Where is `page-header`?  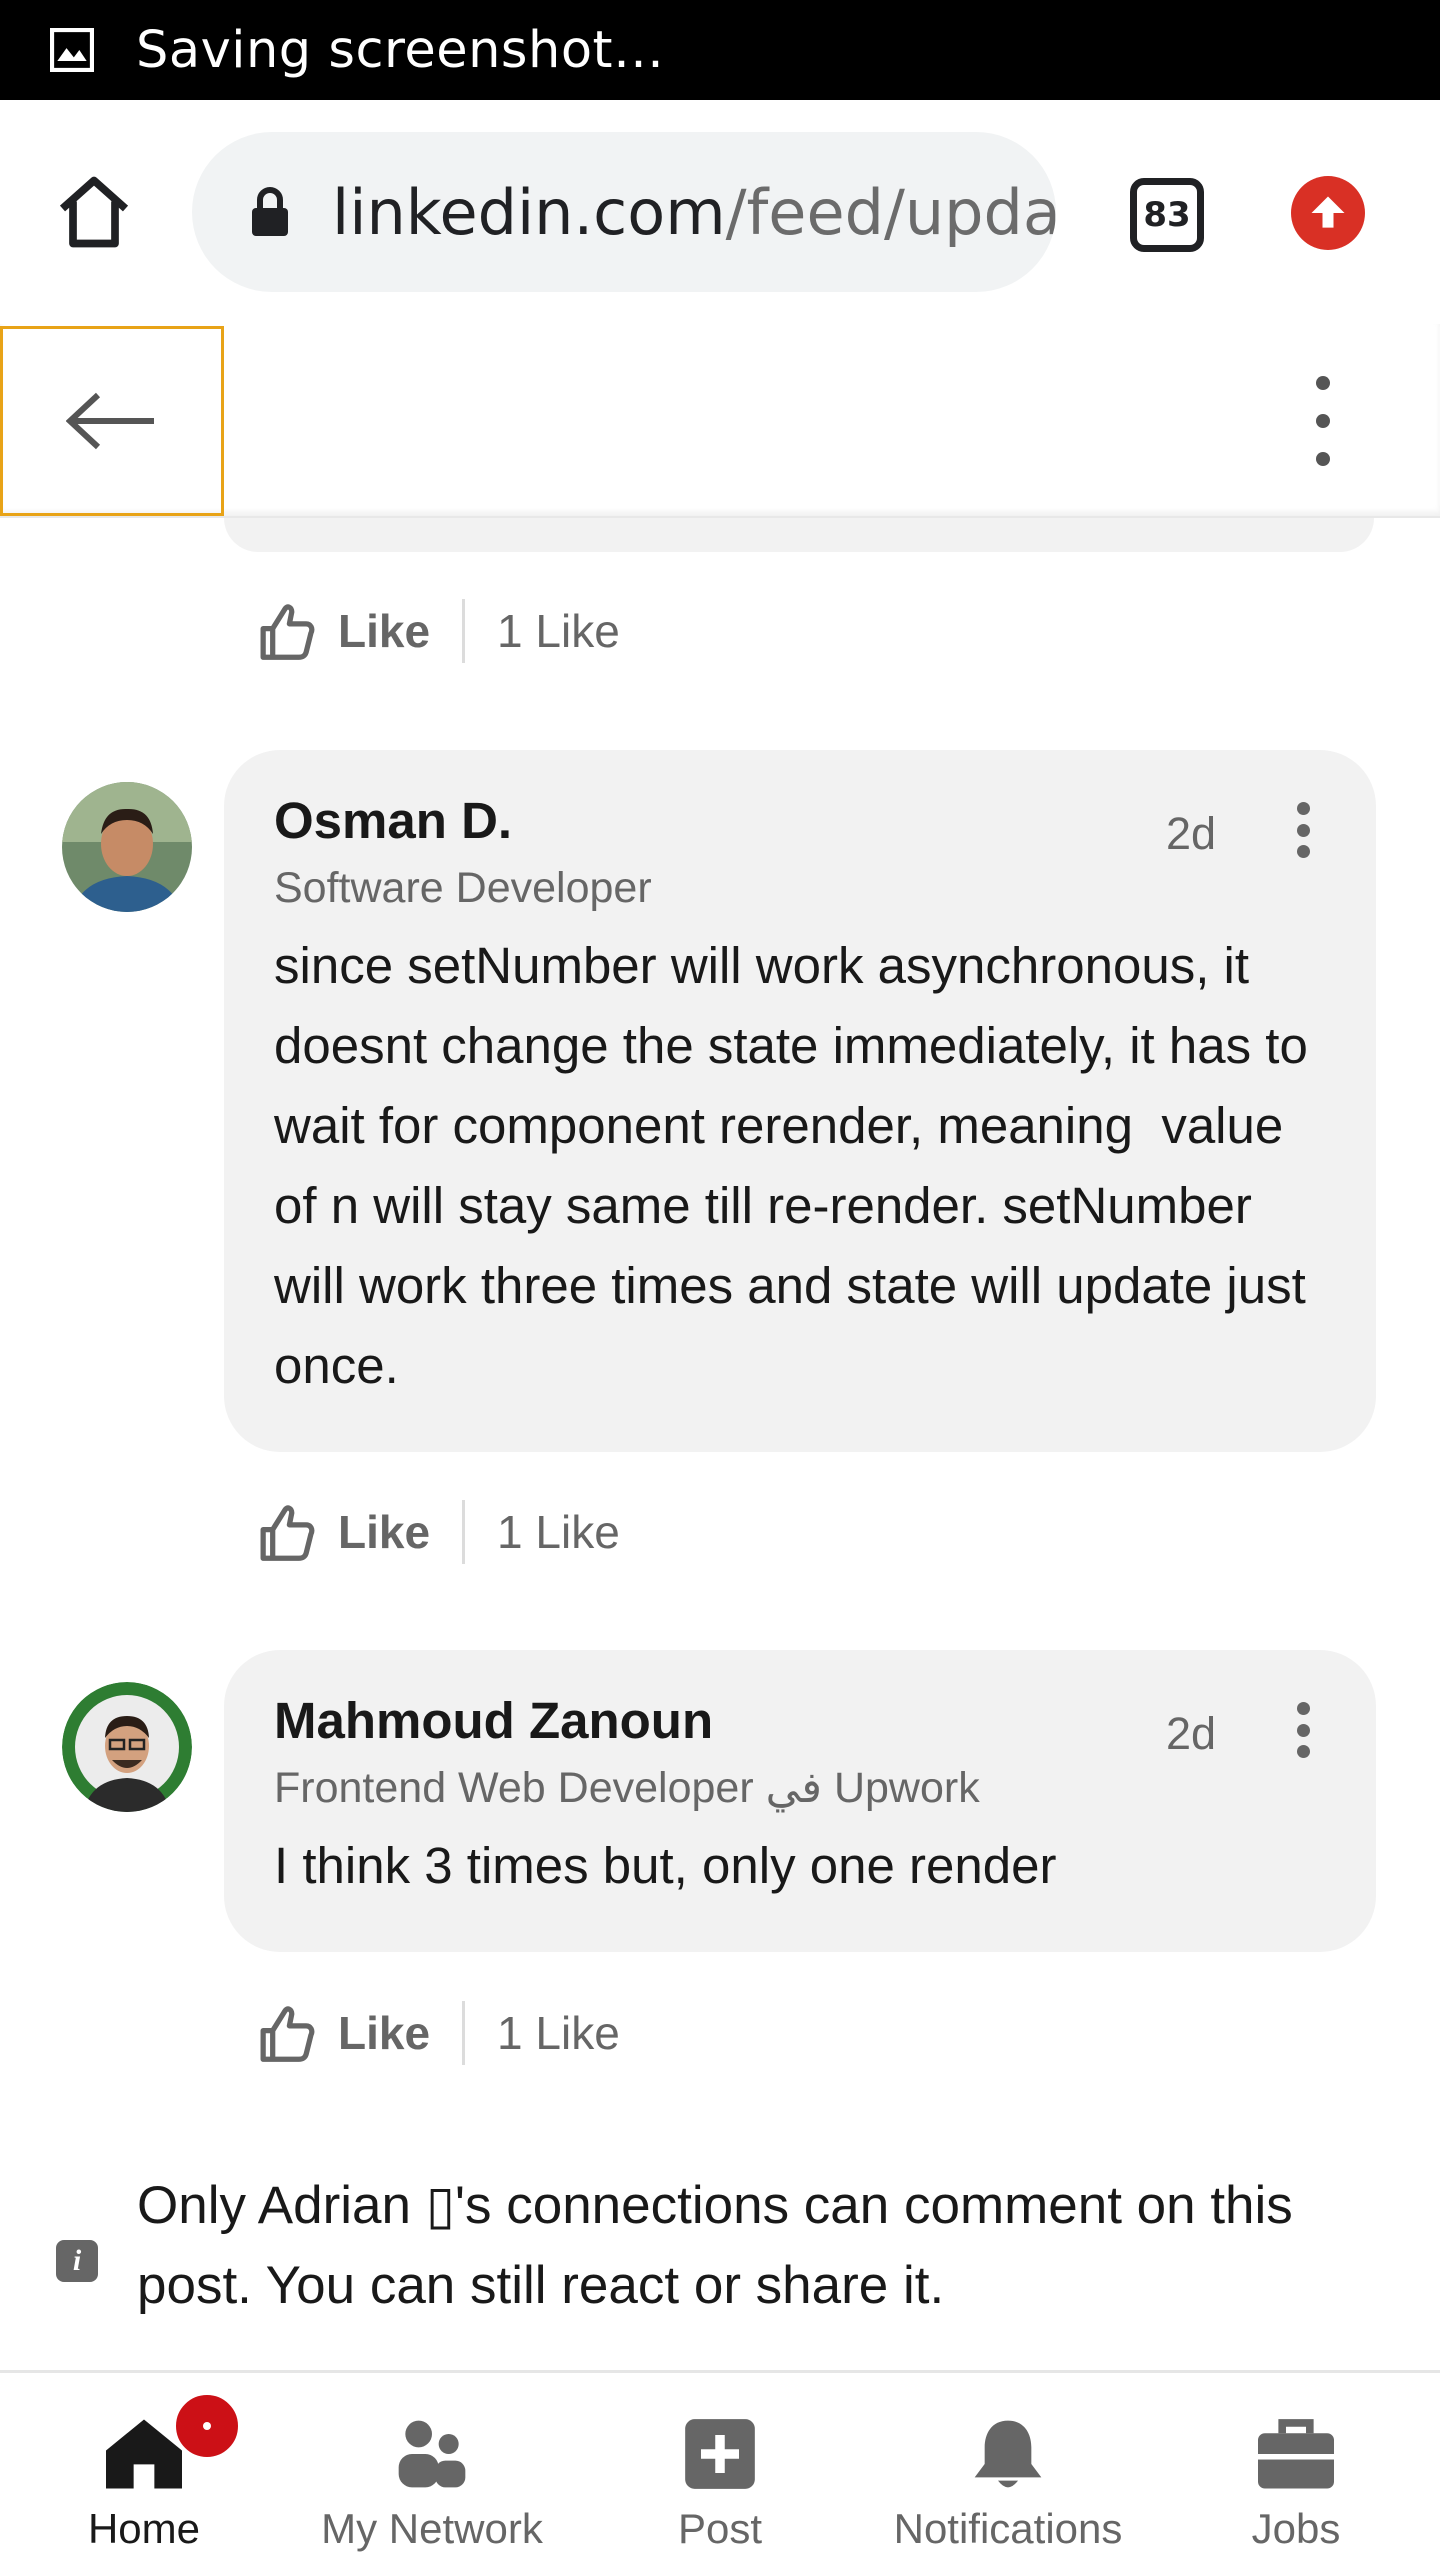 page-header is located at coordinates (720, 421).